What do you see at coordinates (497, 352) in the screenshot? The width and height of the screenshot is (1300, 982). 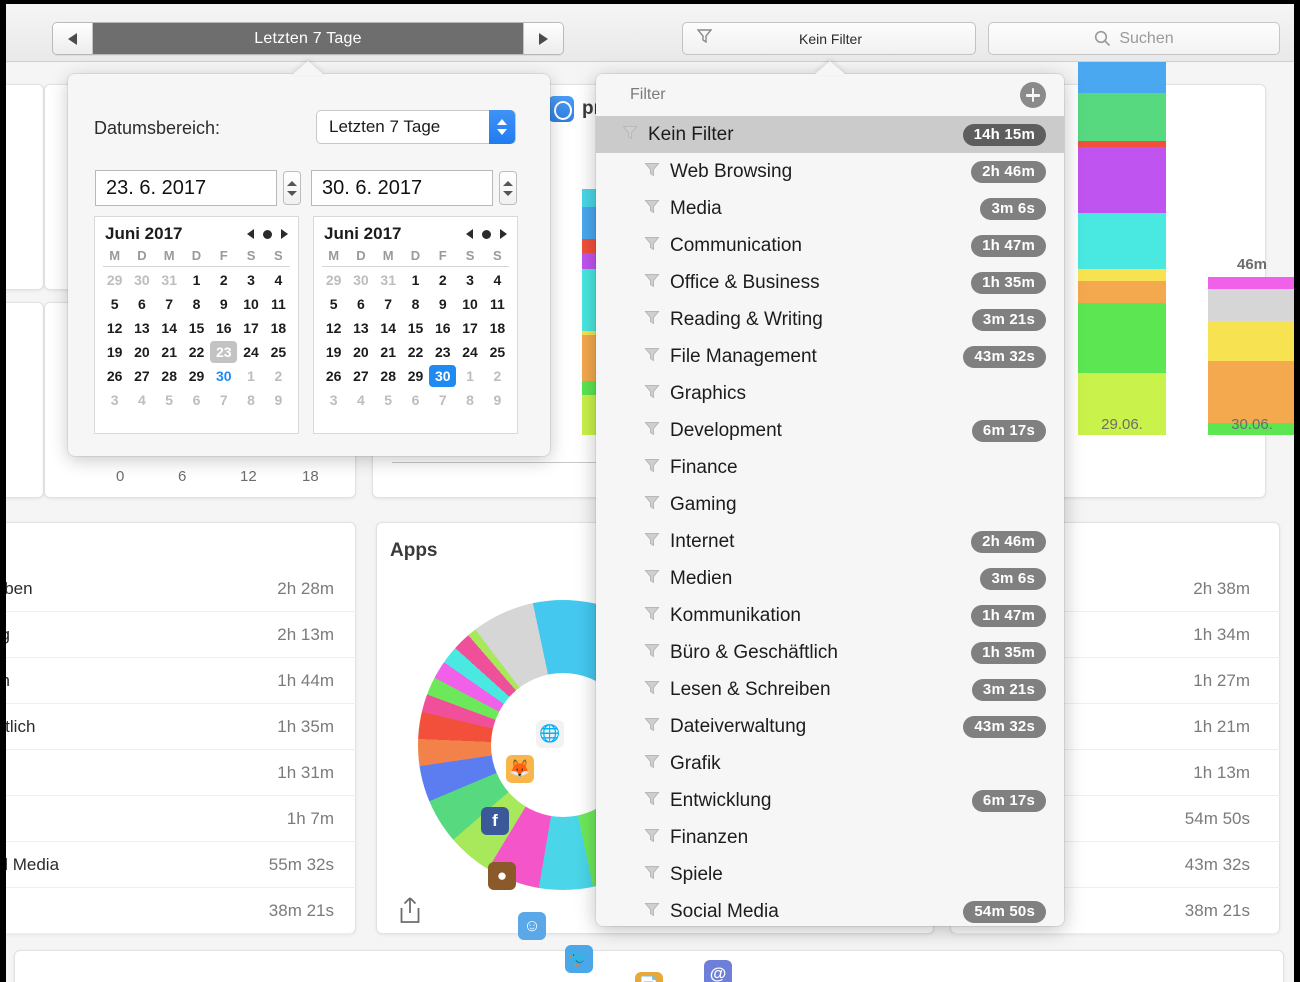 I see `calendar-day: 25` at bounding box center [497, 352].